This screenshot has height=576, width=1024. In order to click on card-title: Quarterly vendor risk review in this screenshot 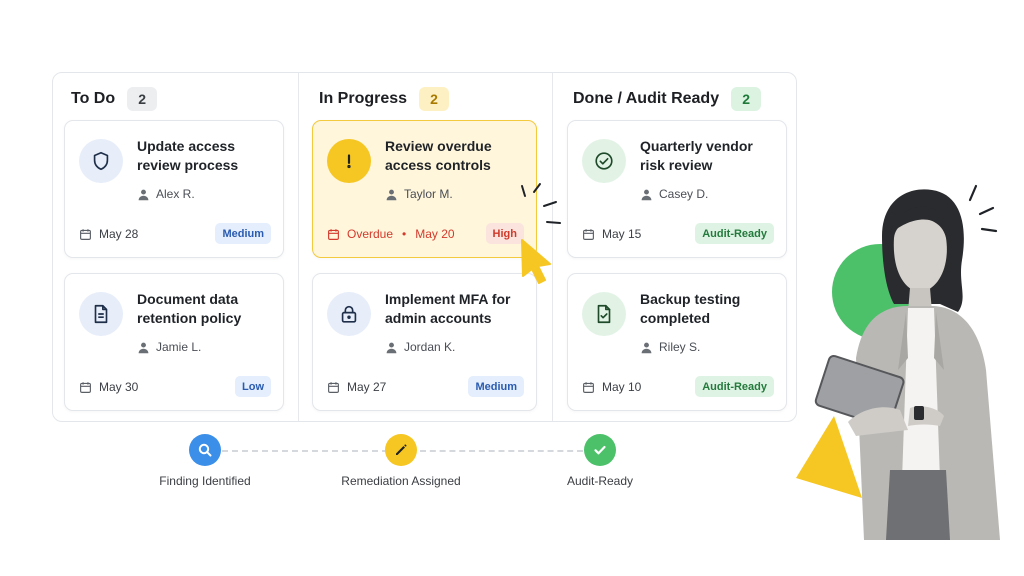, I will do `click(696, 155)`.